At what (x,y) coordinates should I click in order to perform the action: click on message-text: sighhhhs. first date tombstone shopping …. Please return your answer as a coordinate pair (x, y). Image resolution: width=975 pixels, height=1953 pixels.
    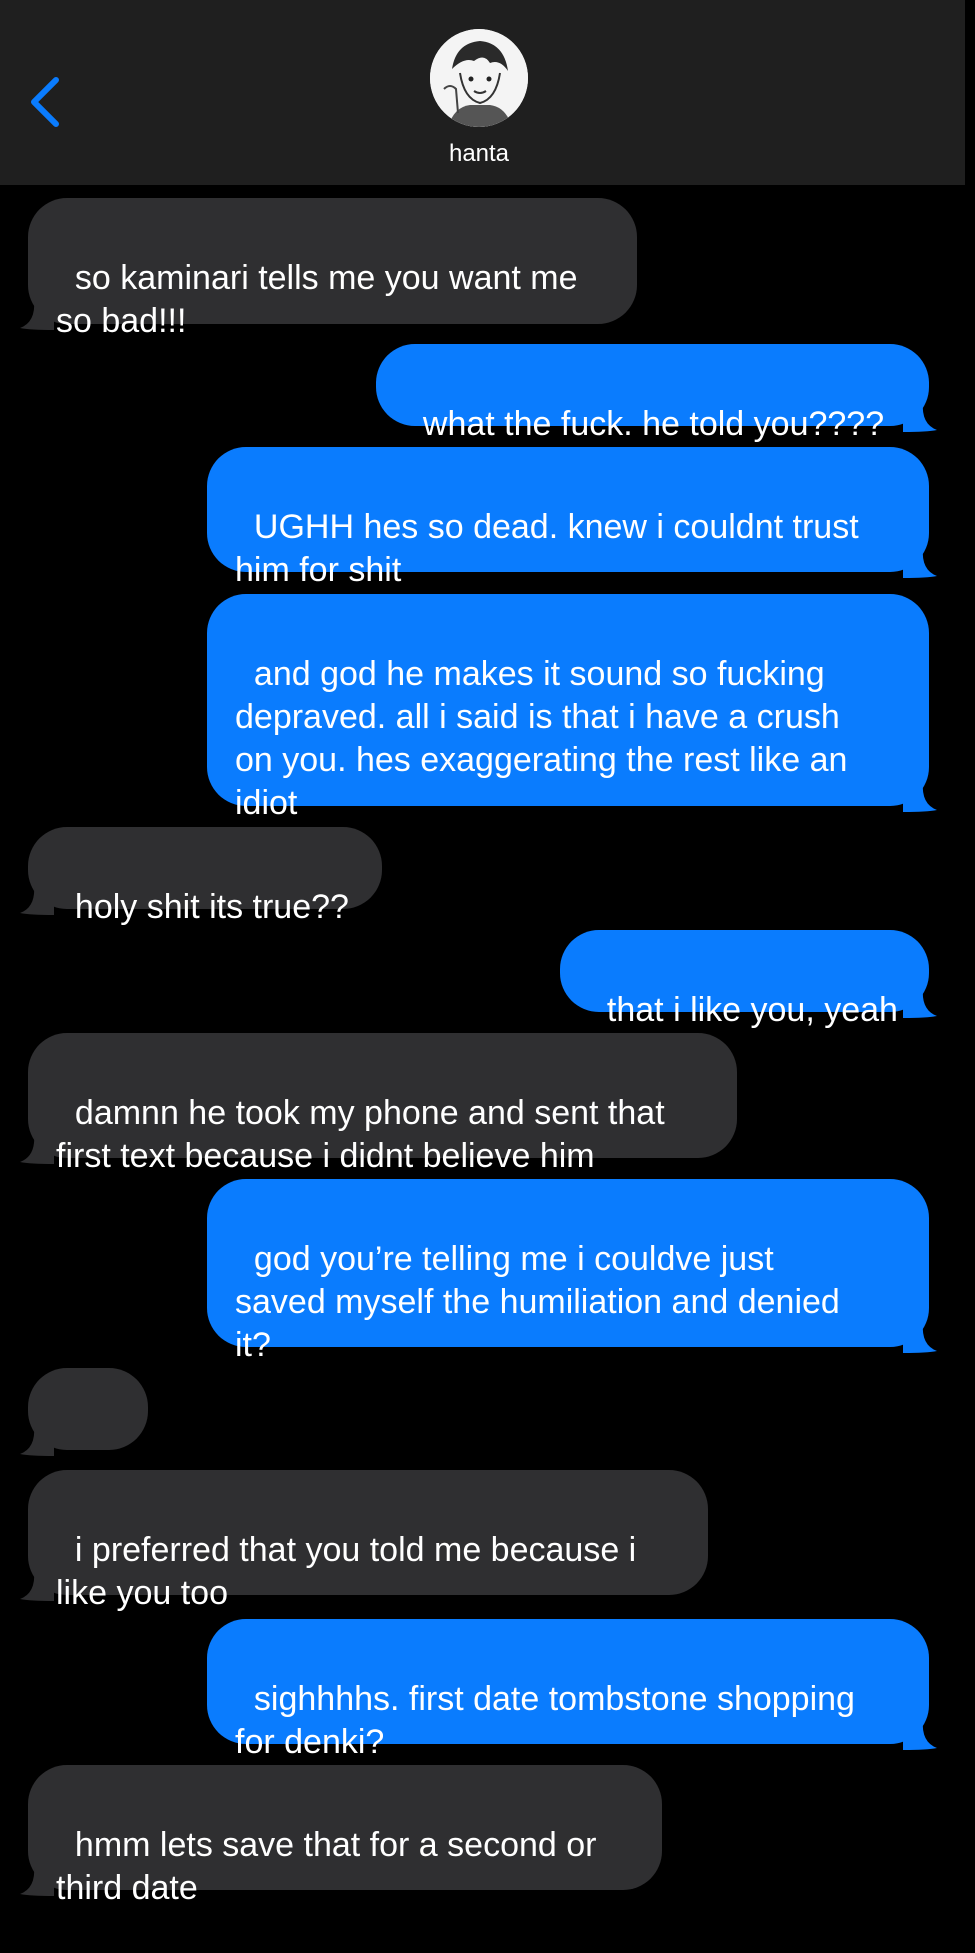
    Looking at the image, I should click on (545, 1720).